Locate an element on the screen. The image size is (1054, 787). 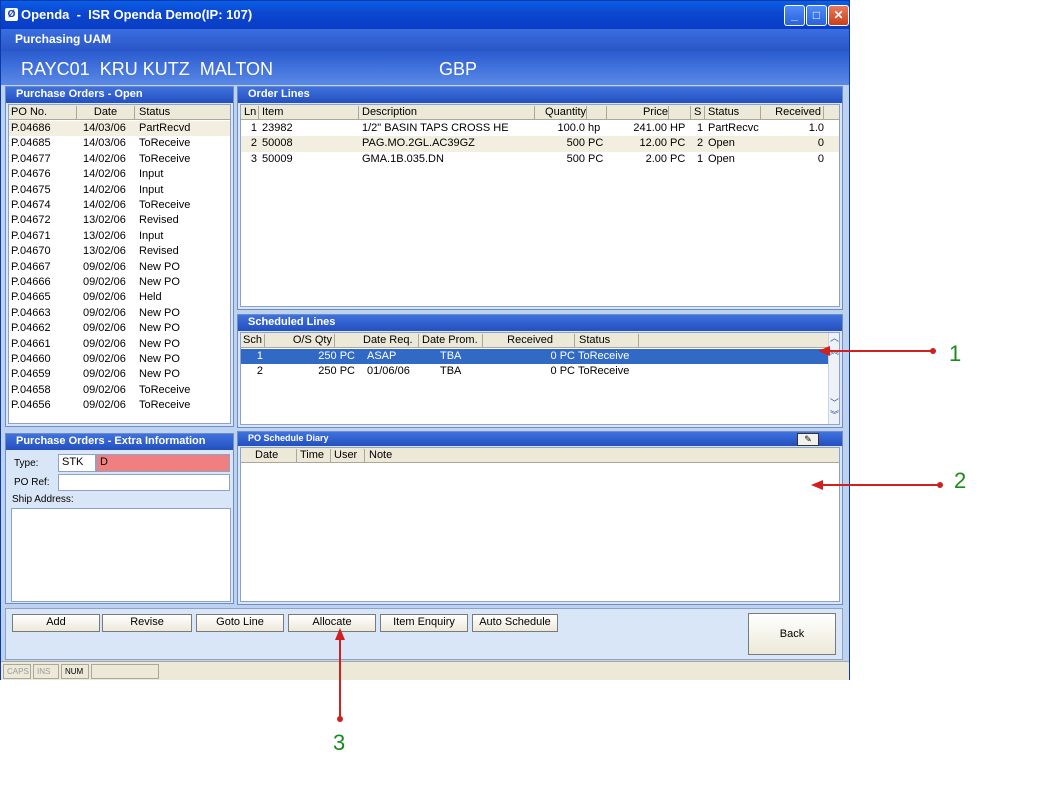
line-price-unit: HP is located at coordinates (678, 128).